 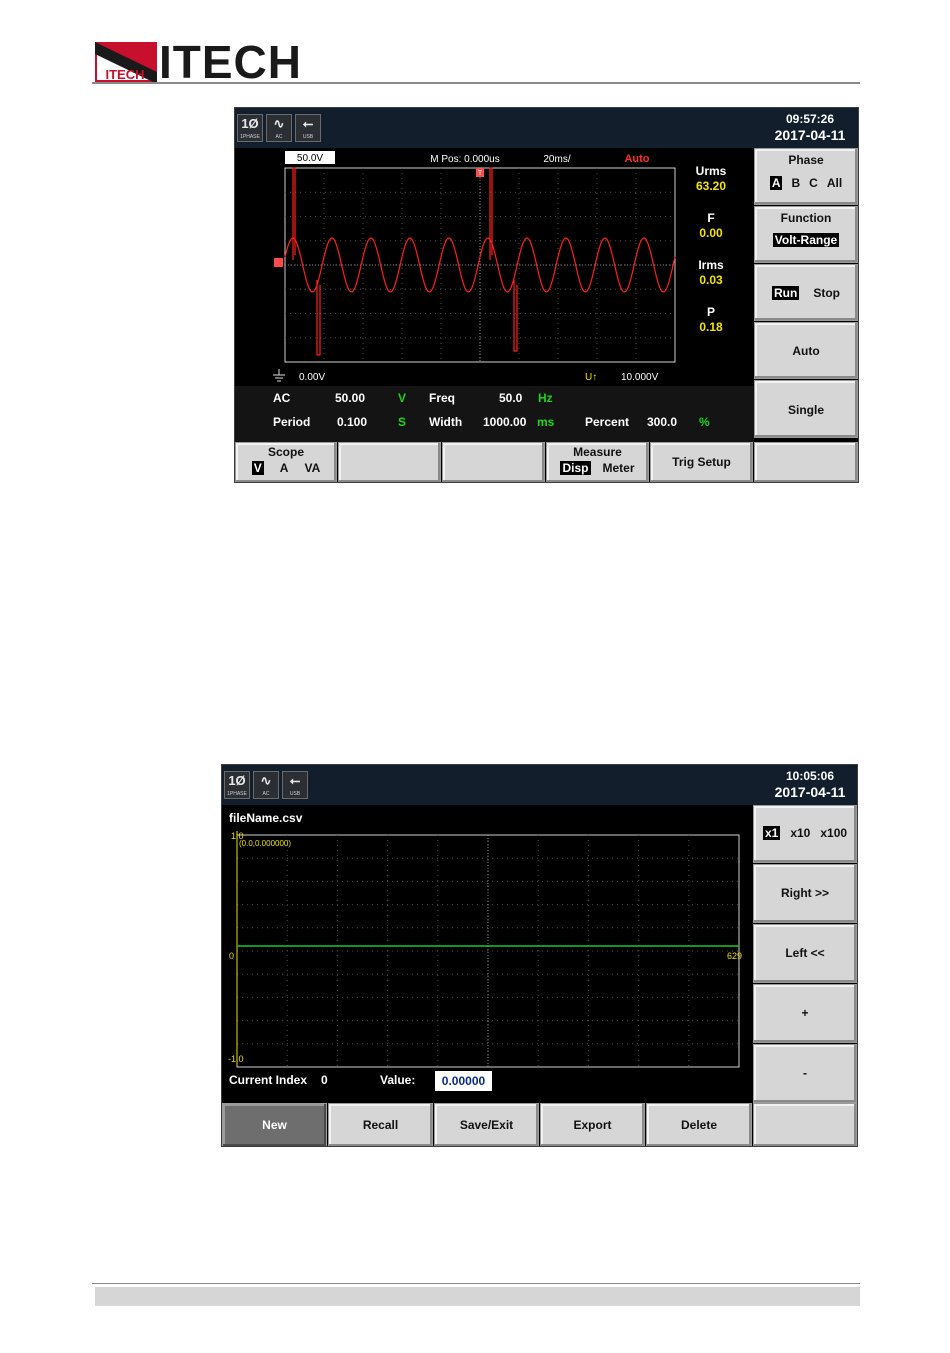 What do you see at coordinates (711, 225) in the screenshot?
I see `freq-readout: F 0.00` at bounding box center [711, 225].